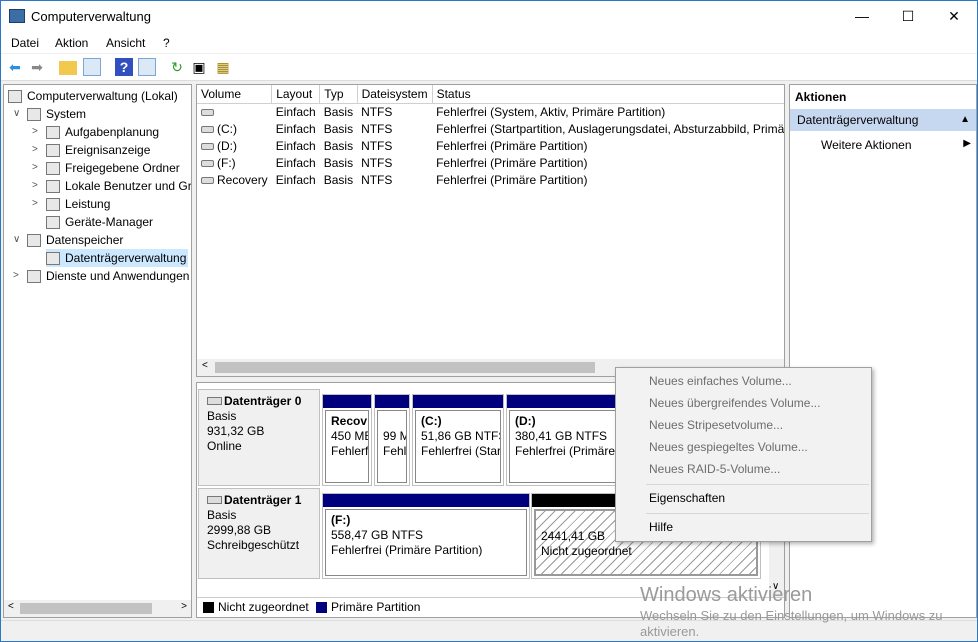 This screenshot has width=978, height=642. What do you see at coordinates (908, 16) in the screenshot?
I see `maximize-button: ☐` at bounding box center [908, 16].